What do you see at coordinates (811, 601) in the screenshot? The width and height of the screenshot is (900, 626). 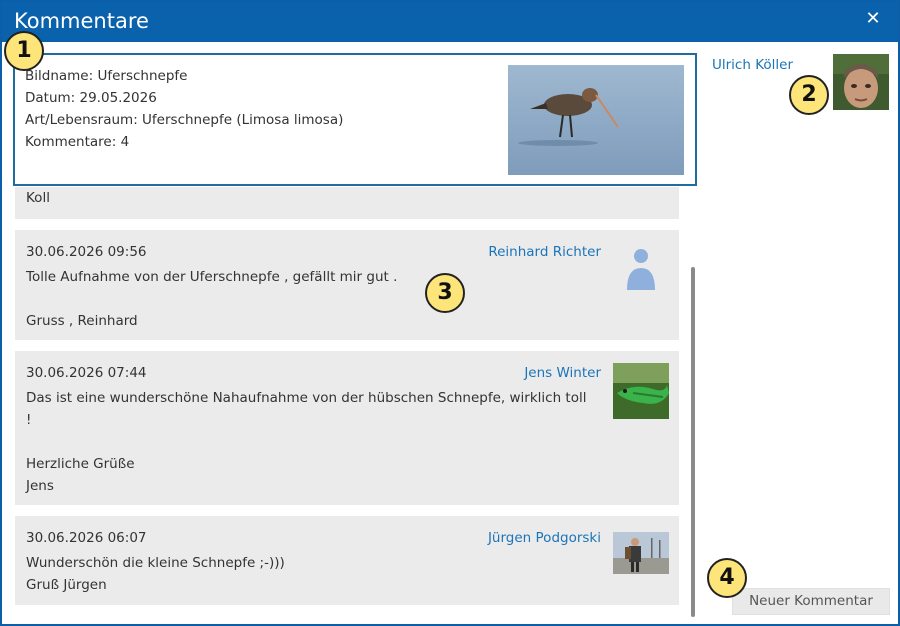 I see `new-comment-button: Neuer Kommentar` at bounding box center [811, 601].